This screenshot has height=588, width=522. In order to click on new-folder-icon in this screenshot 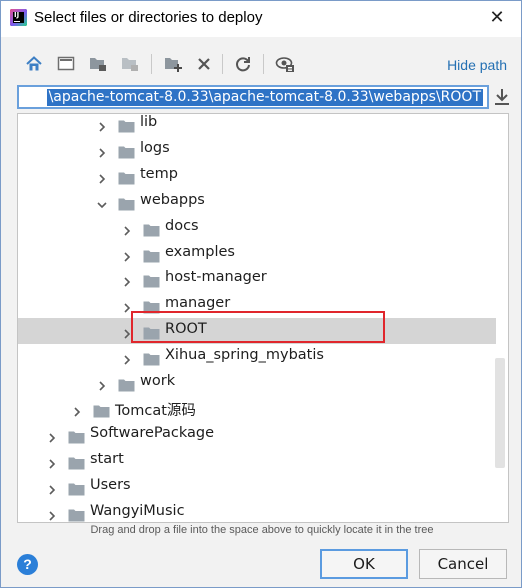, I will do `click(173, 64)`.